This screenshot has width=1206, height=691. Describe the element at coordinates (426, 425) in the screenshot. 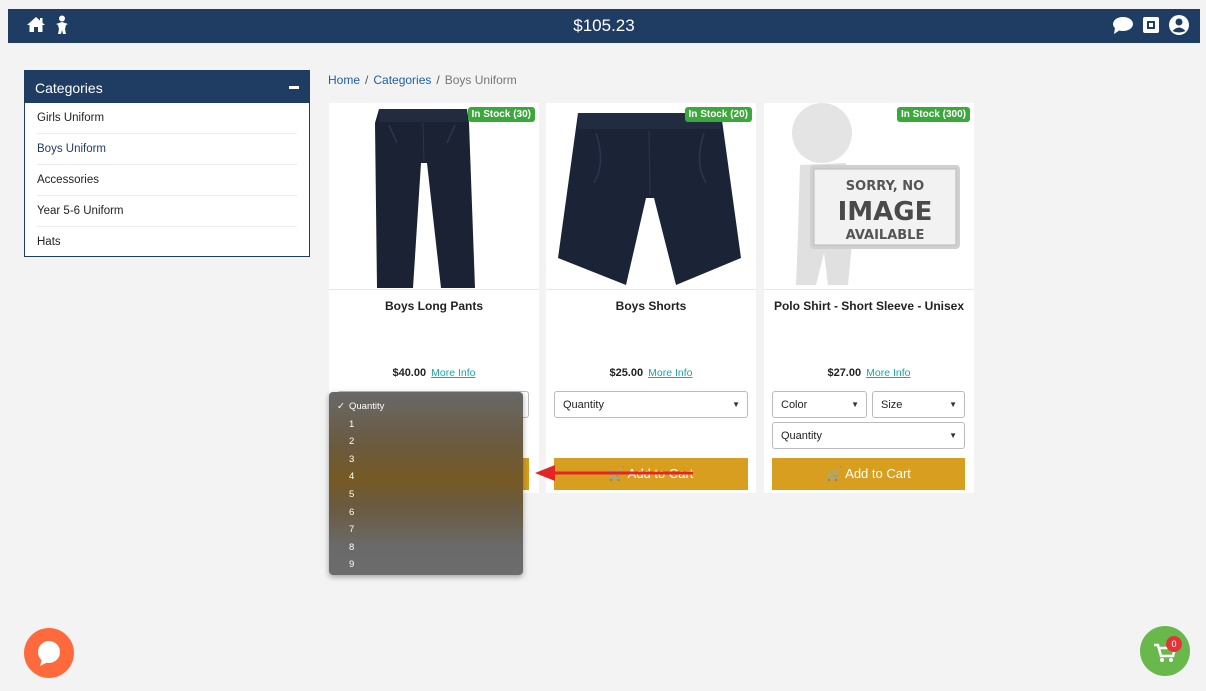

I see `dropdown-option-1: 1` at that location.